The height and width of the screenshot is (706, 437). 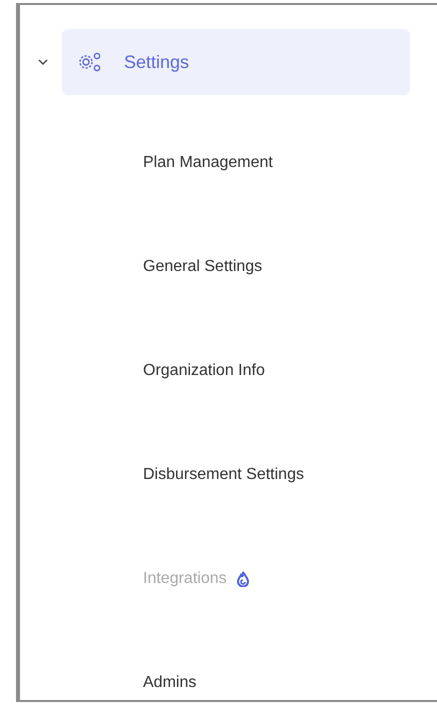 I want to click on settings-menu-item: Settings, so click(x=236, y=62).